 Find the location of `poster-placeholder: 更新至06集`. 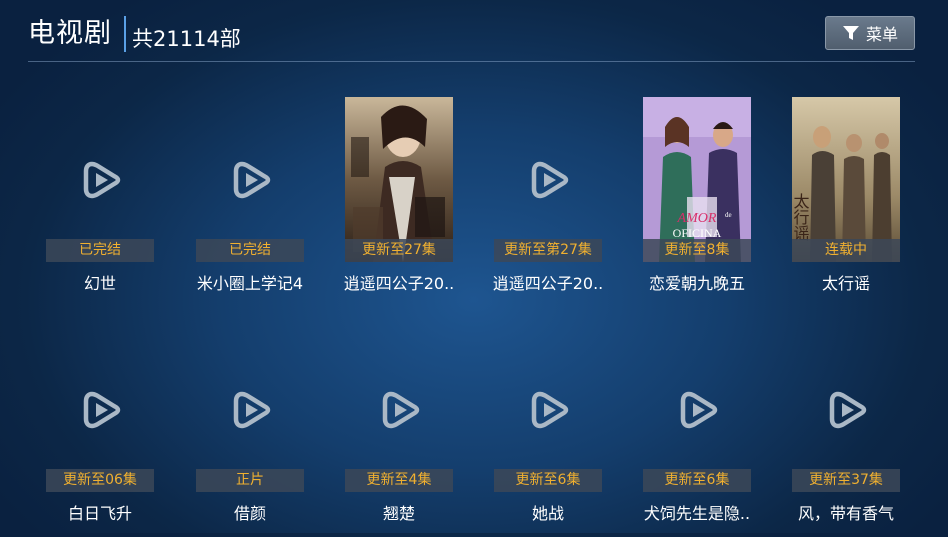

poster-placeholder: 更新至06集 is located at coordinates (100, 409).